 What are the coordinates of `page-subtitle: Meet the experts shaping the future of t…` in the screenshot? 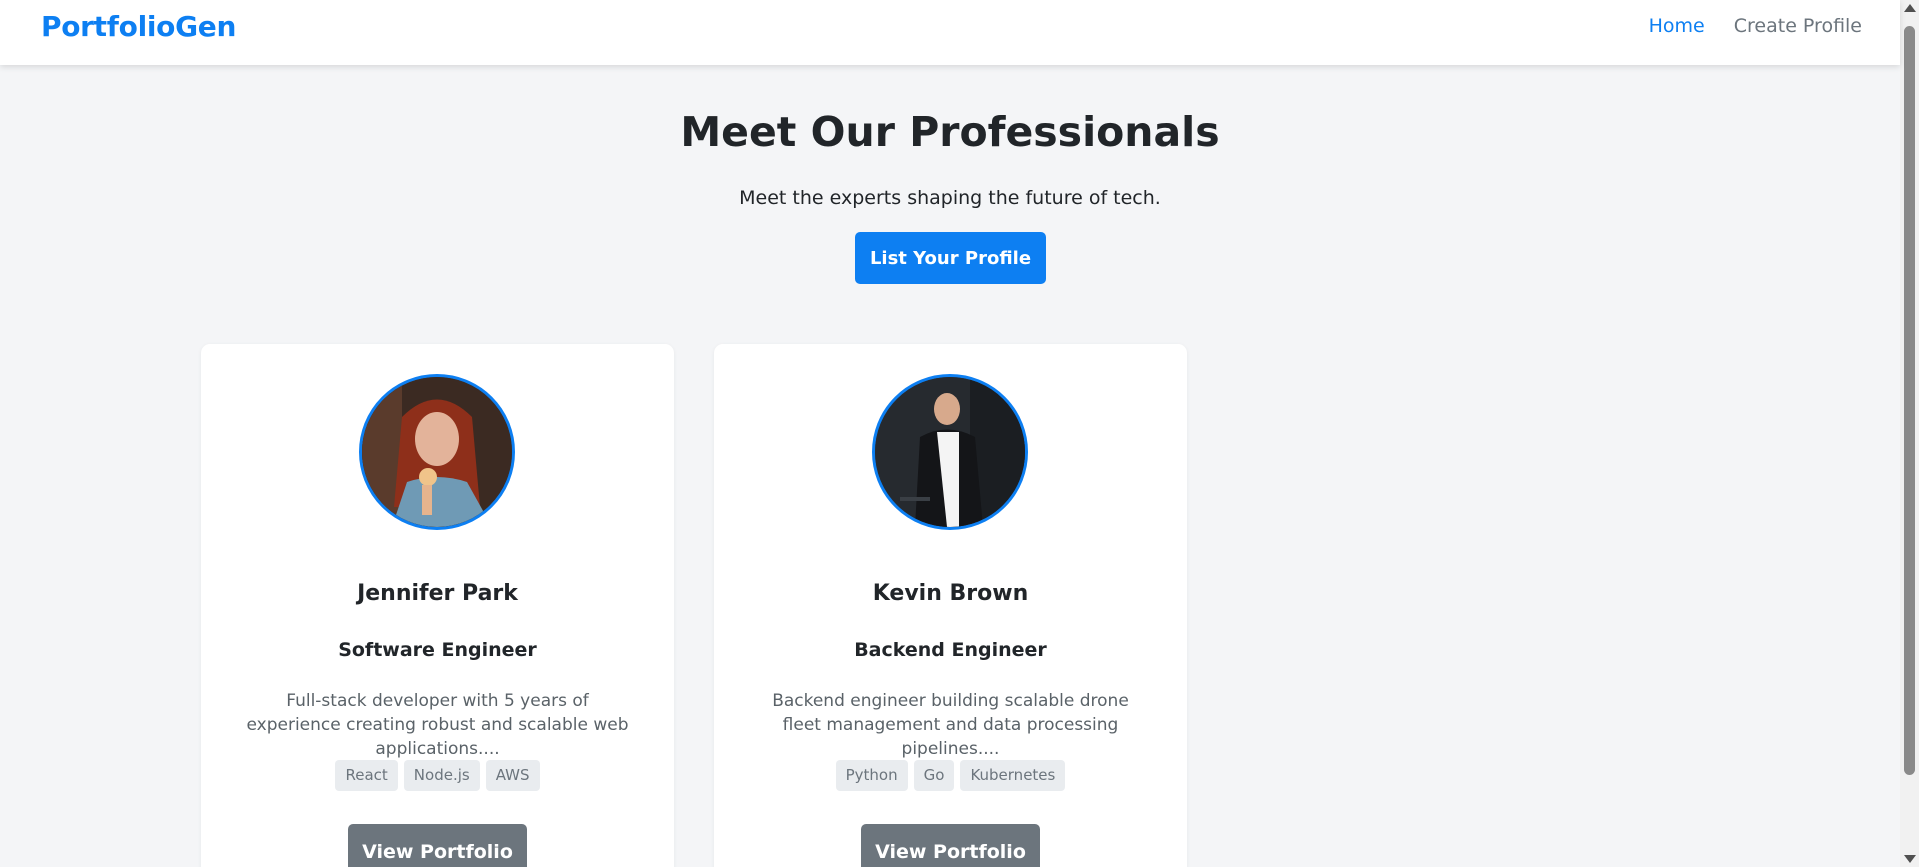 It's located at (950, 198).